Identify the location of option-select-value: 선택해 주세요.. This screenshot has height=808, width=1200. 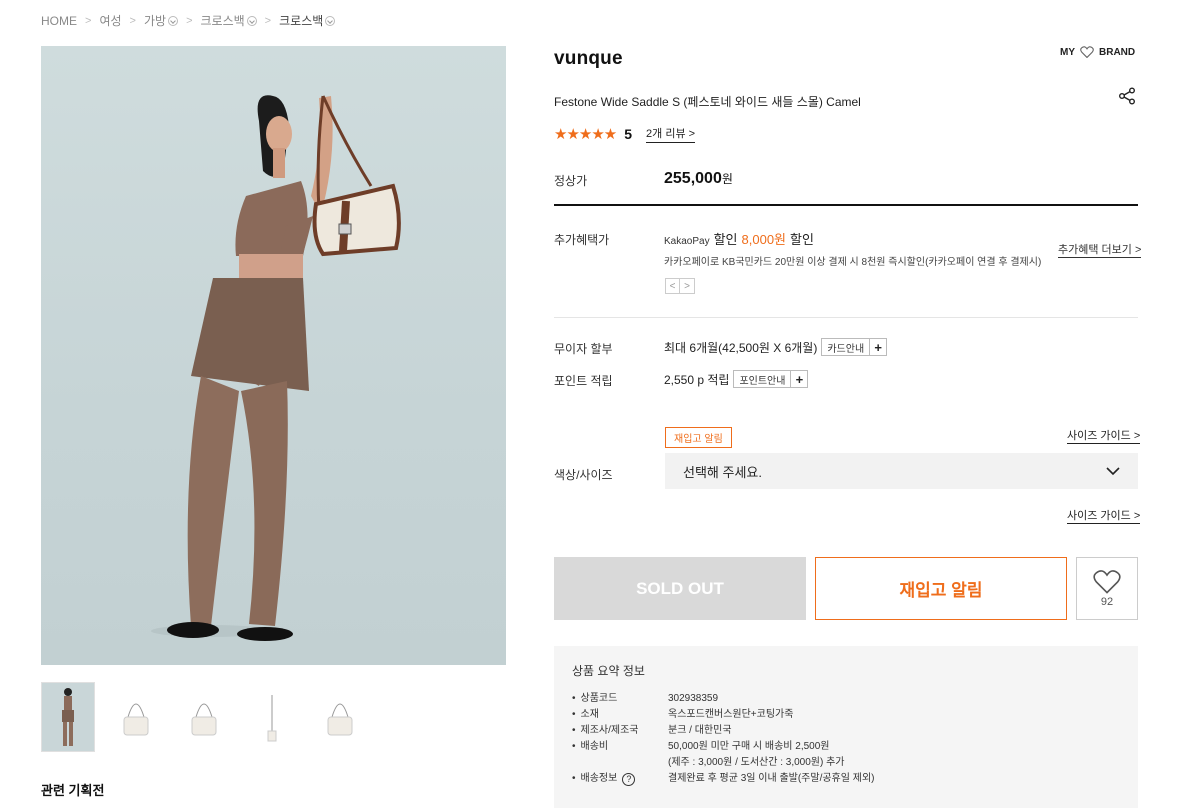
(722, 472).